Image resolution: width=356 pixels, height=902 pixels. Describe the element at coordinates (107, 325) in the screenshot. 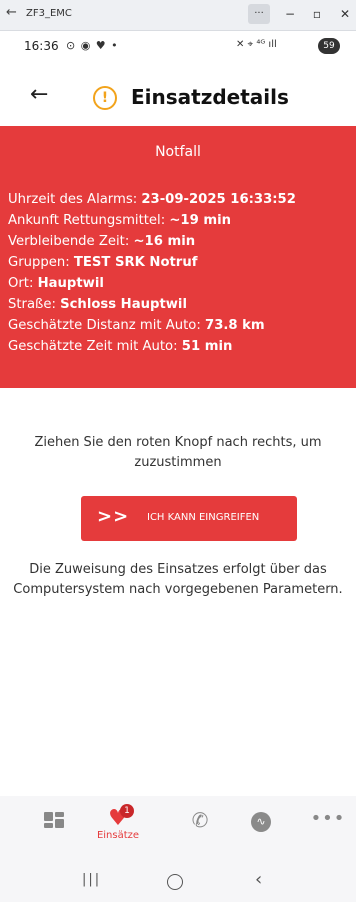

I see `detail-label: Geschätzte Distanz mit Auto:` at that location.